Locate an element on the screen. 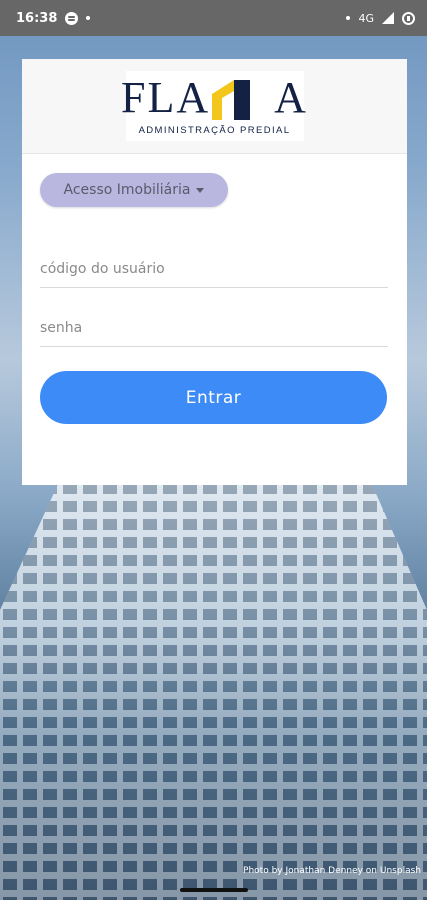 The image size is (427, 900). login-button: Entrar is located at coordinates (213, 397).